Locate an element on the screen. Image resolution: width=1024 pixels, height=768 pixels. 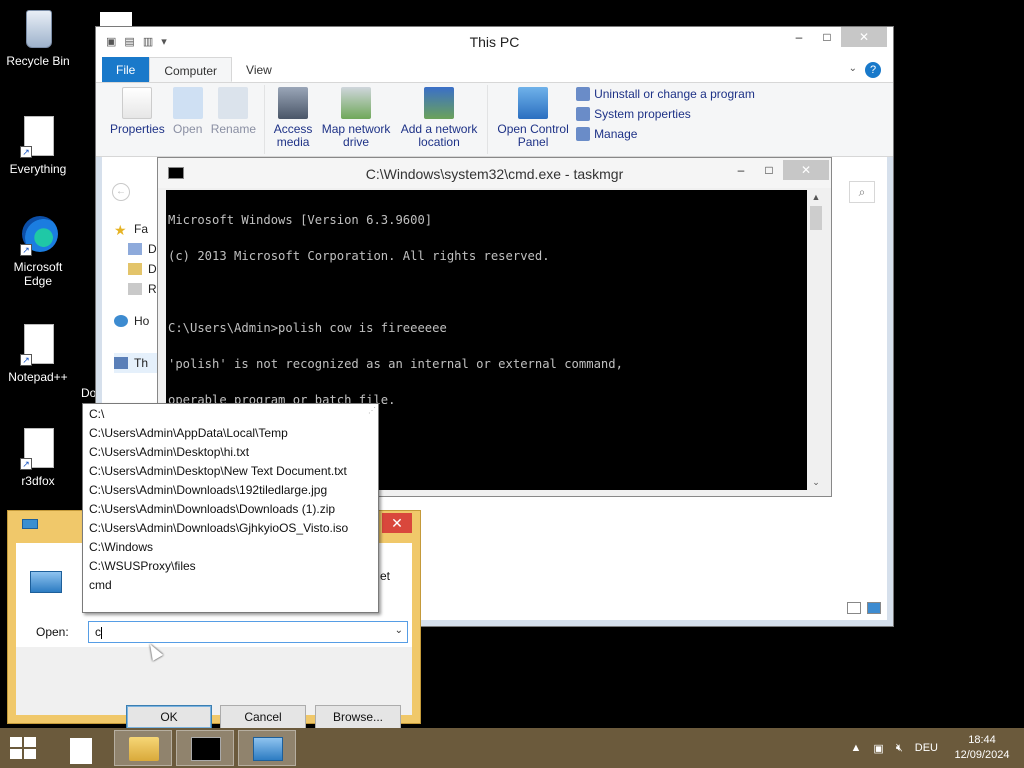
desktop-file-icon-partial is located at coordinates (116, 19).